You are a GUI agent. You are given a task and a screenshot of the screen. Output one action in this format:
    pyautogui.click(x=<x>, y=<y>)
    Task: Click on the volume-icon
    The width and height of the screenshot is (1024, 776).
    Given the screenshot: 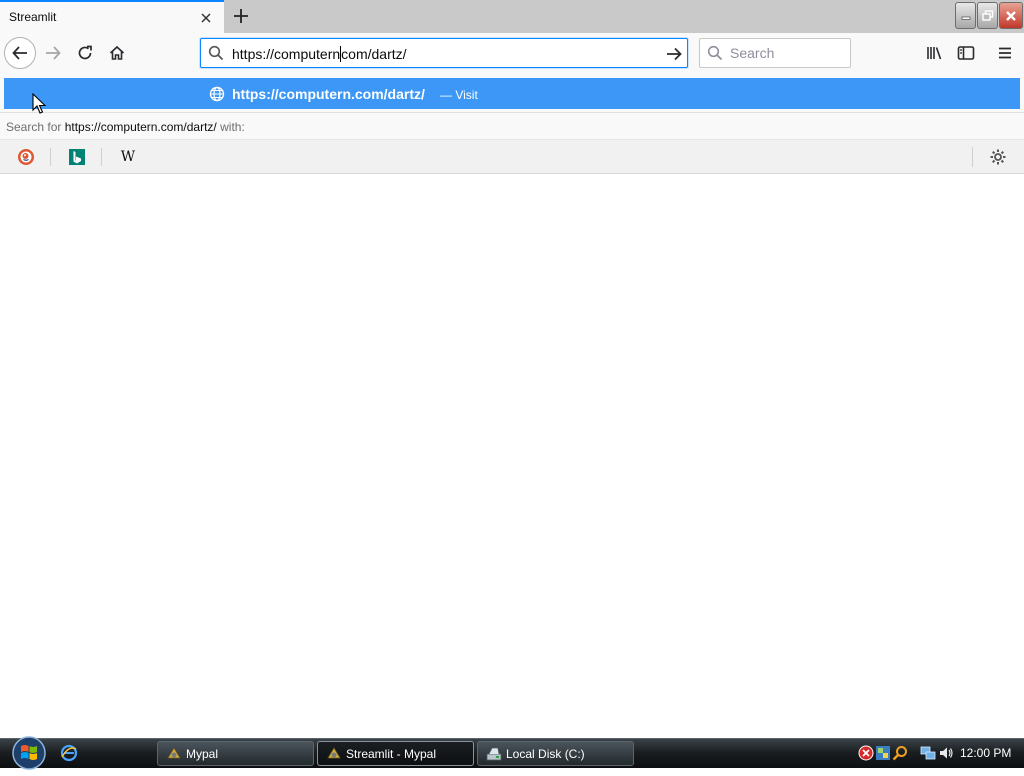 What is the action you would take?
    pyautogui.click(x=946, y=753)
    